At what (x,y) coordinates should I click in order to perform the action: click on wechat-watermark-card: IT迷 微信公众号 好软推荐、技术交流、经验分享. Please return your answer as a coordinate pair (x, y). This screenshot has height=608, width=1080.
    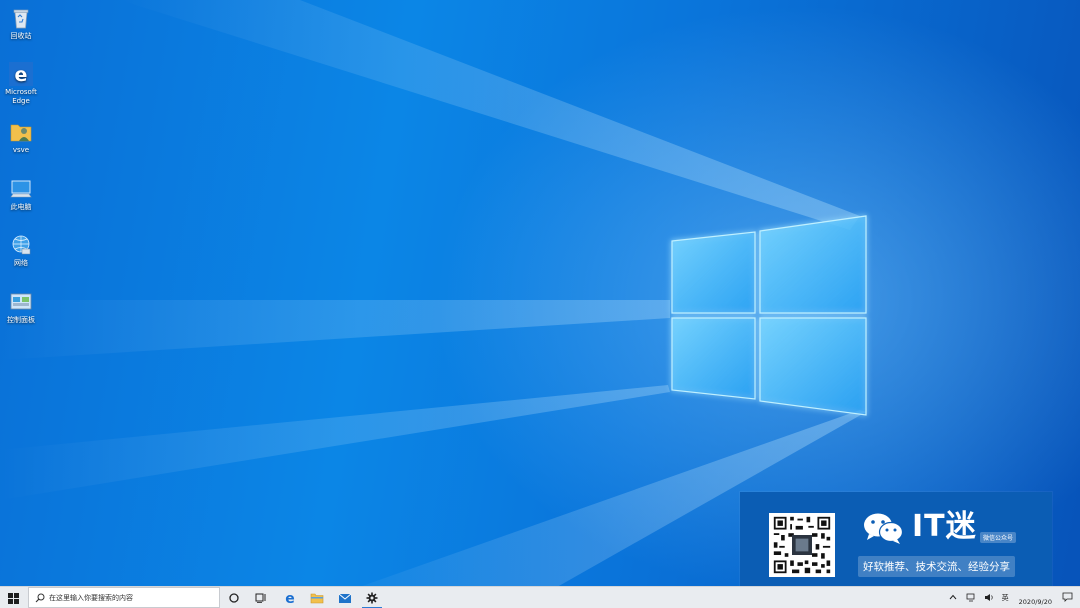
    Looking at the image, I should click on (896, 544).